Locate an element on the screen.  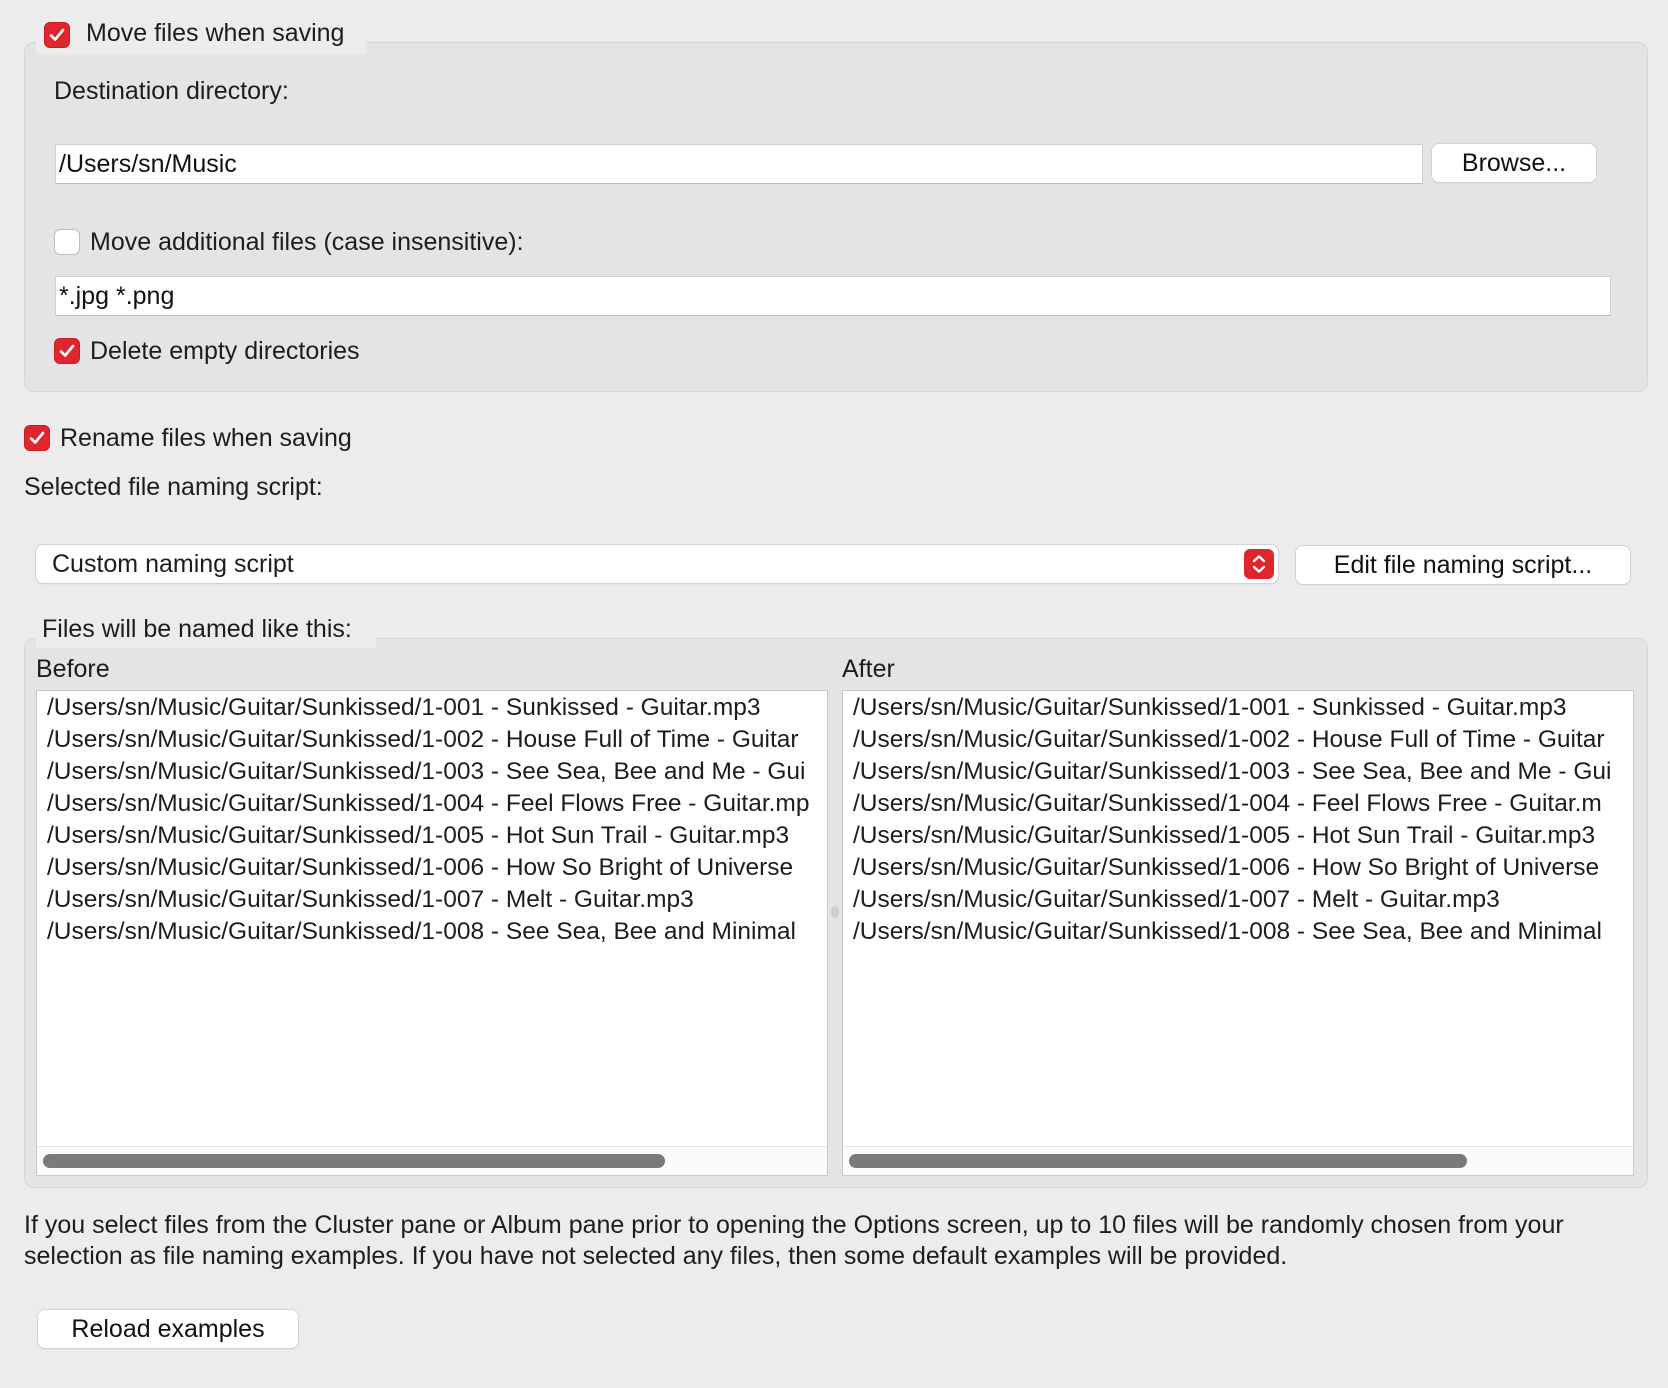
move-files-checkbox is located at coordinates (57, 35).